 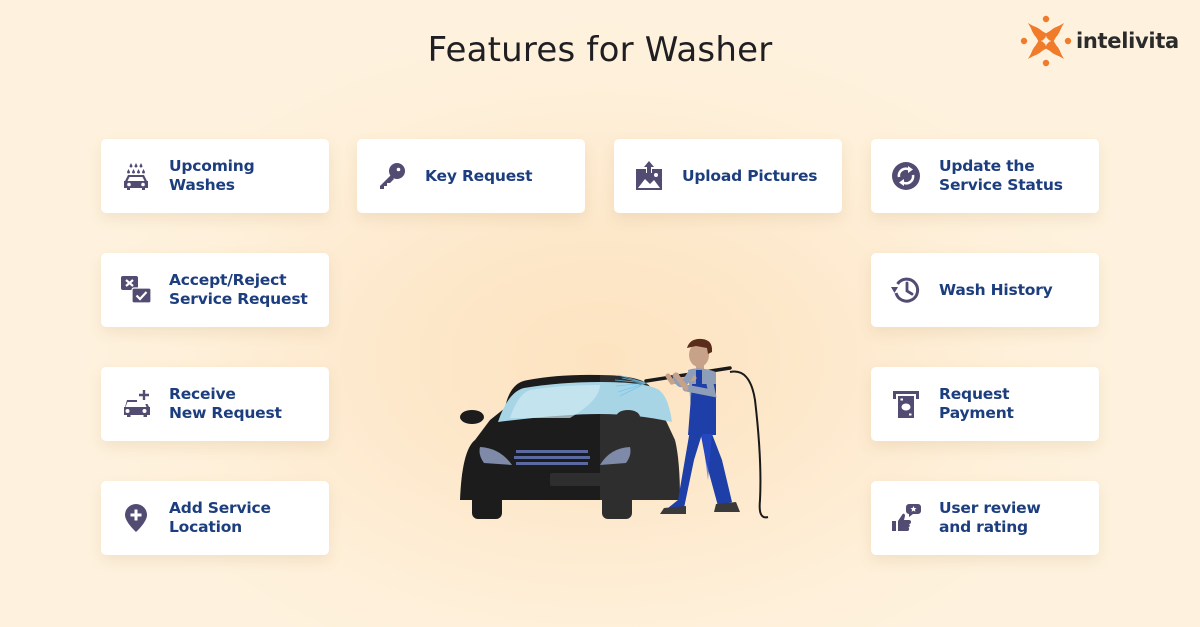 What do you see at coordinates (1046, 41) in the screenshot?
I see `intelivita-logo-icon` at bounding box center [1046, 41].